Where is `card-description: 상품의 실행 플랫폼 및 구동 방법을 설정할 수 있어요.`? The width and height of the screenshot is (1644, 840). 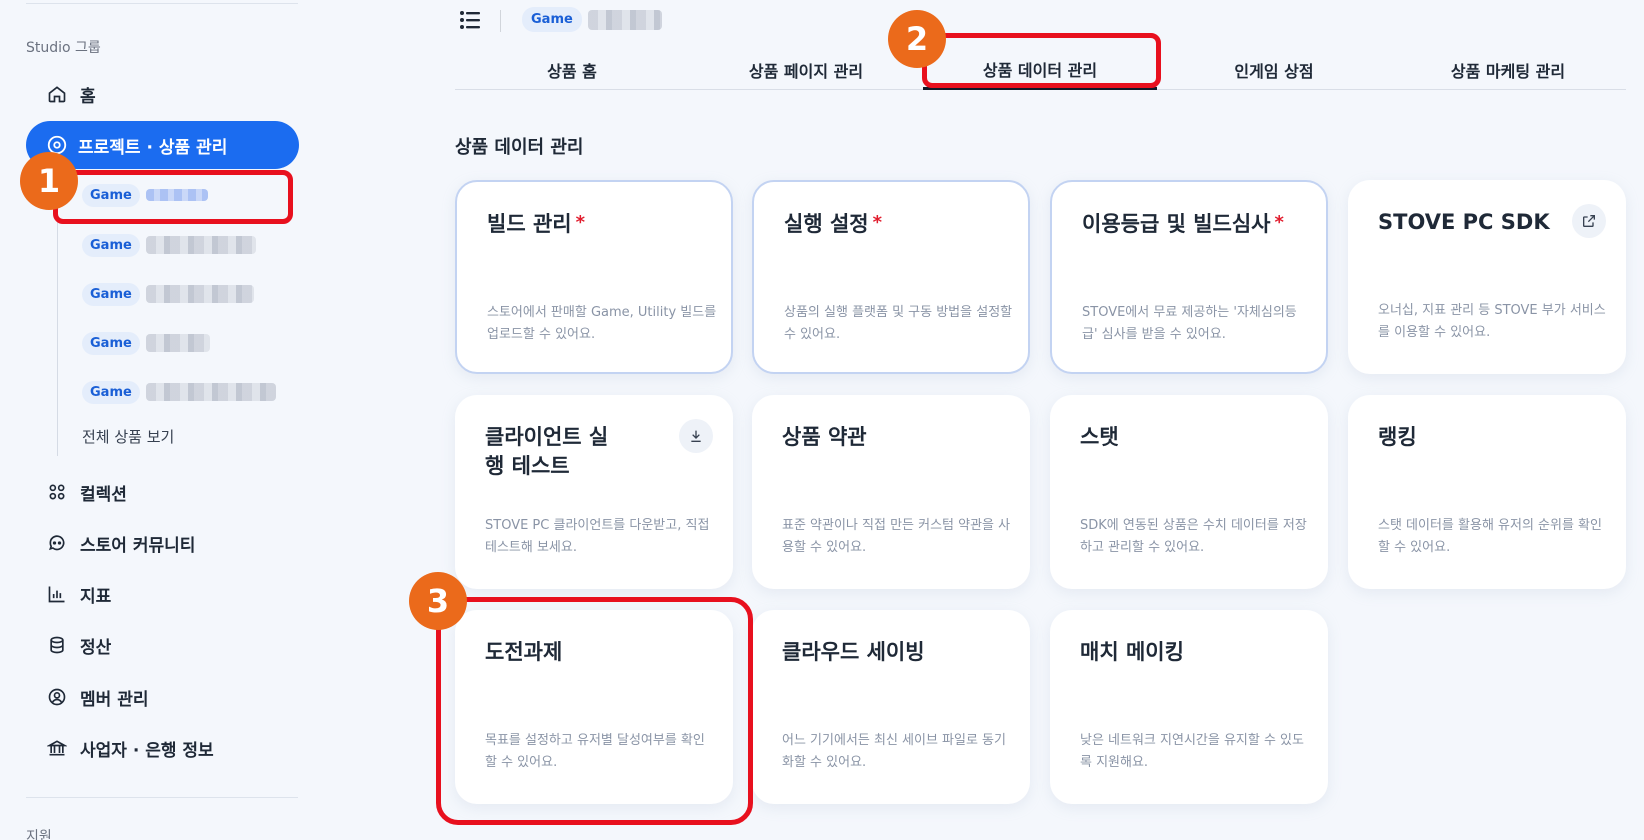 card-description: 상품의 실행 플랫폼 및 구동 방법을 설정할 수 있어요. is located at coordinates (898, 324).